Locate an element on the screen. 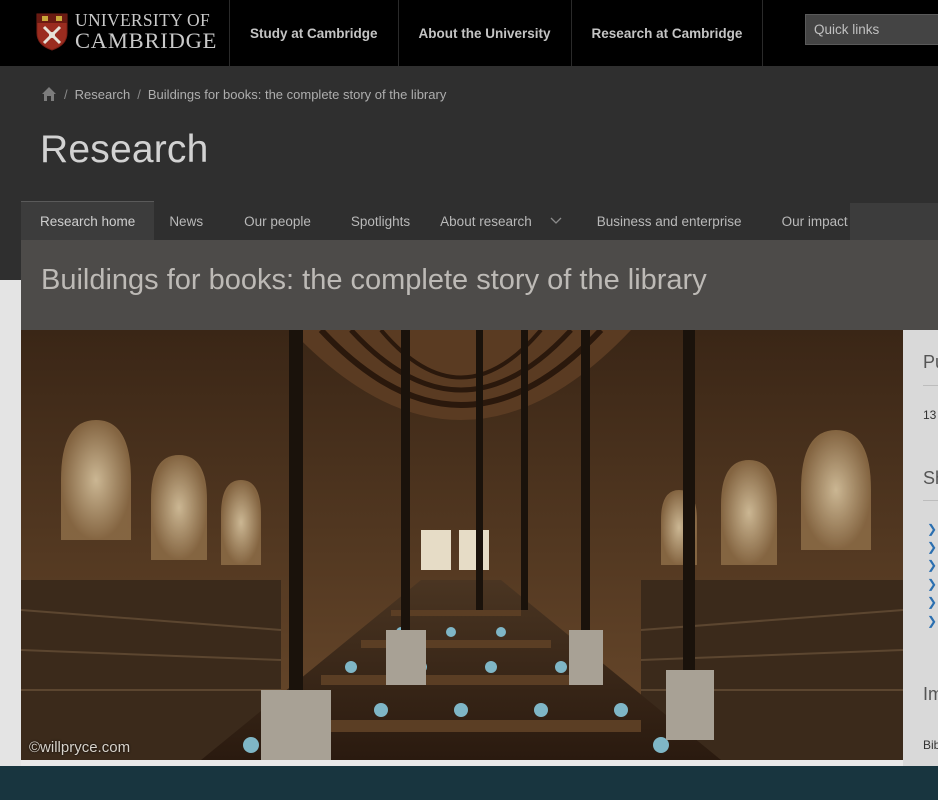 The height and width of the screenshot is (800, 938). subnav-about-research-label: About research is located at coordinates (486, 221).